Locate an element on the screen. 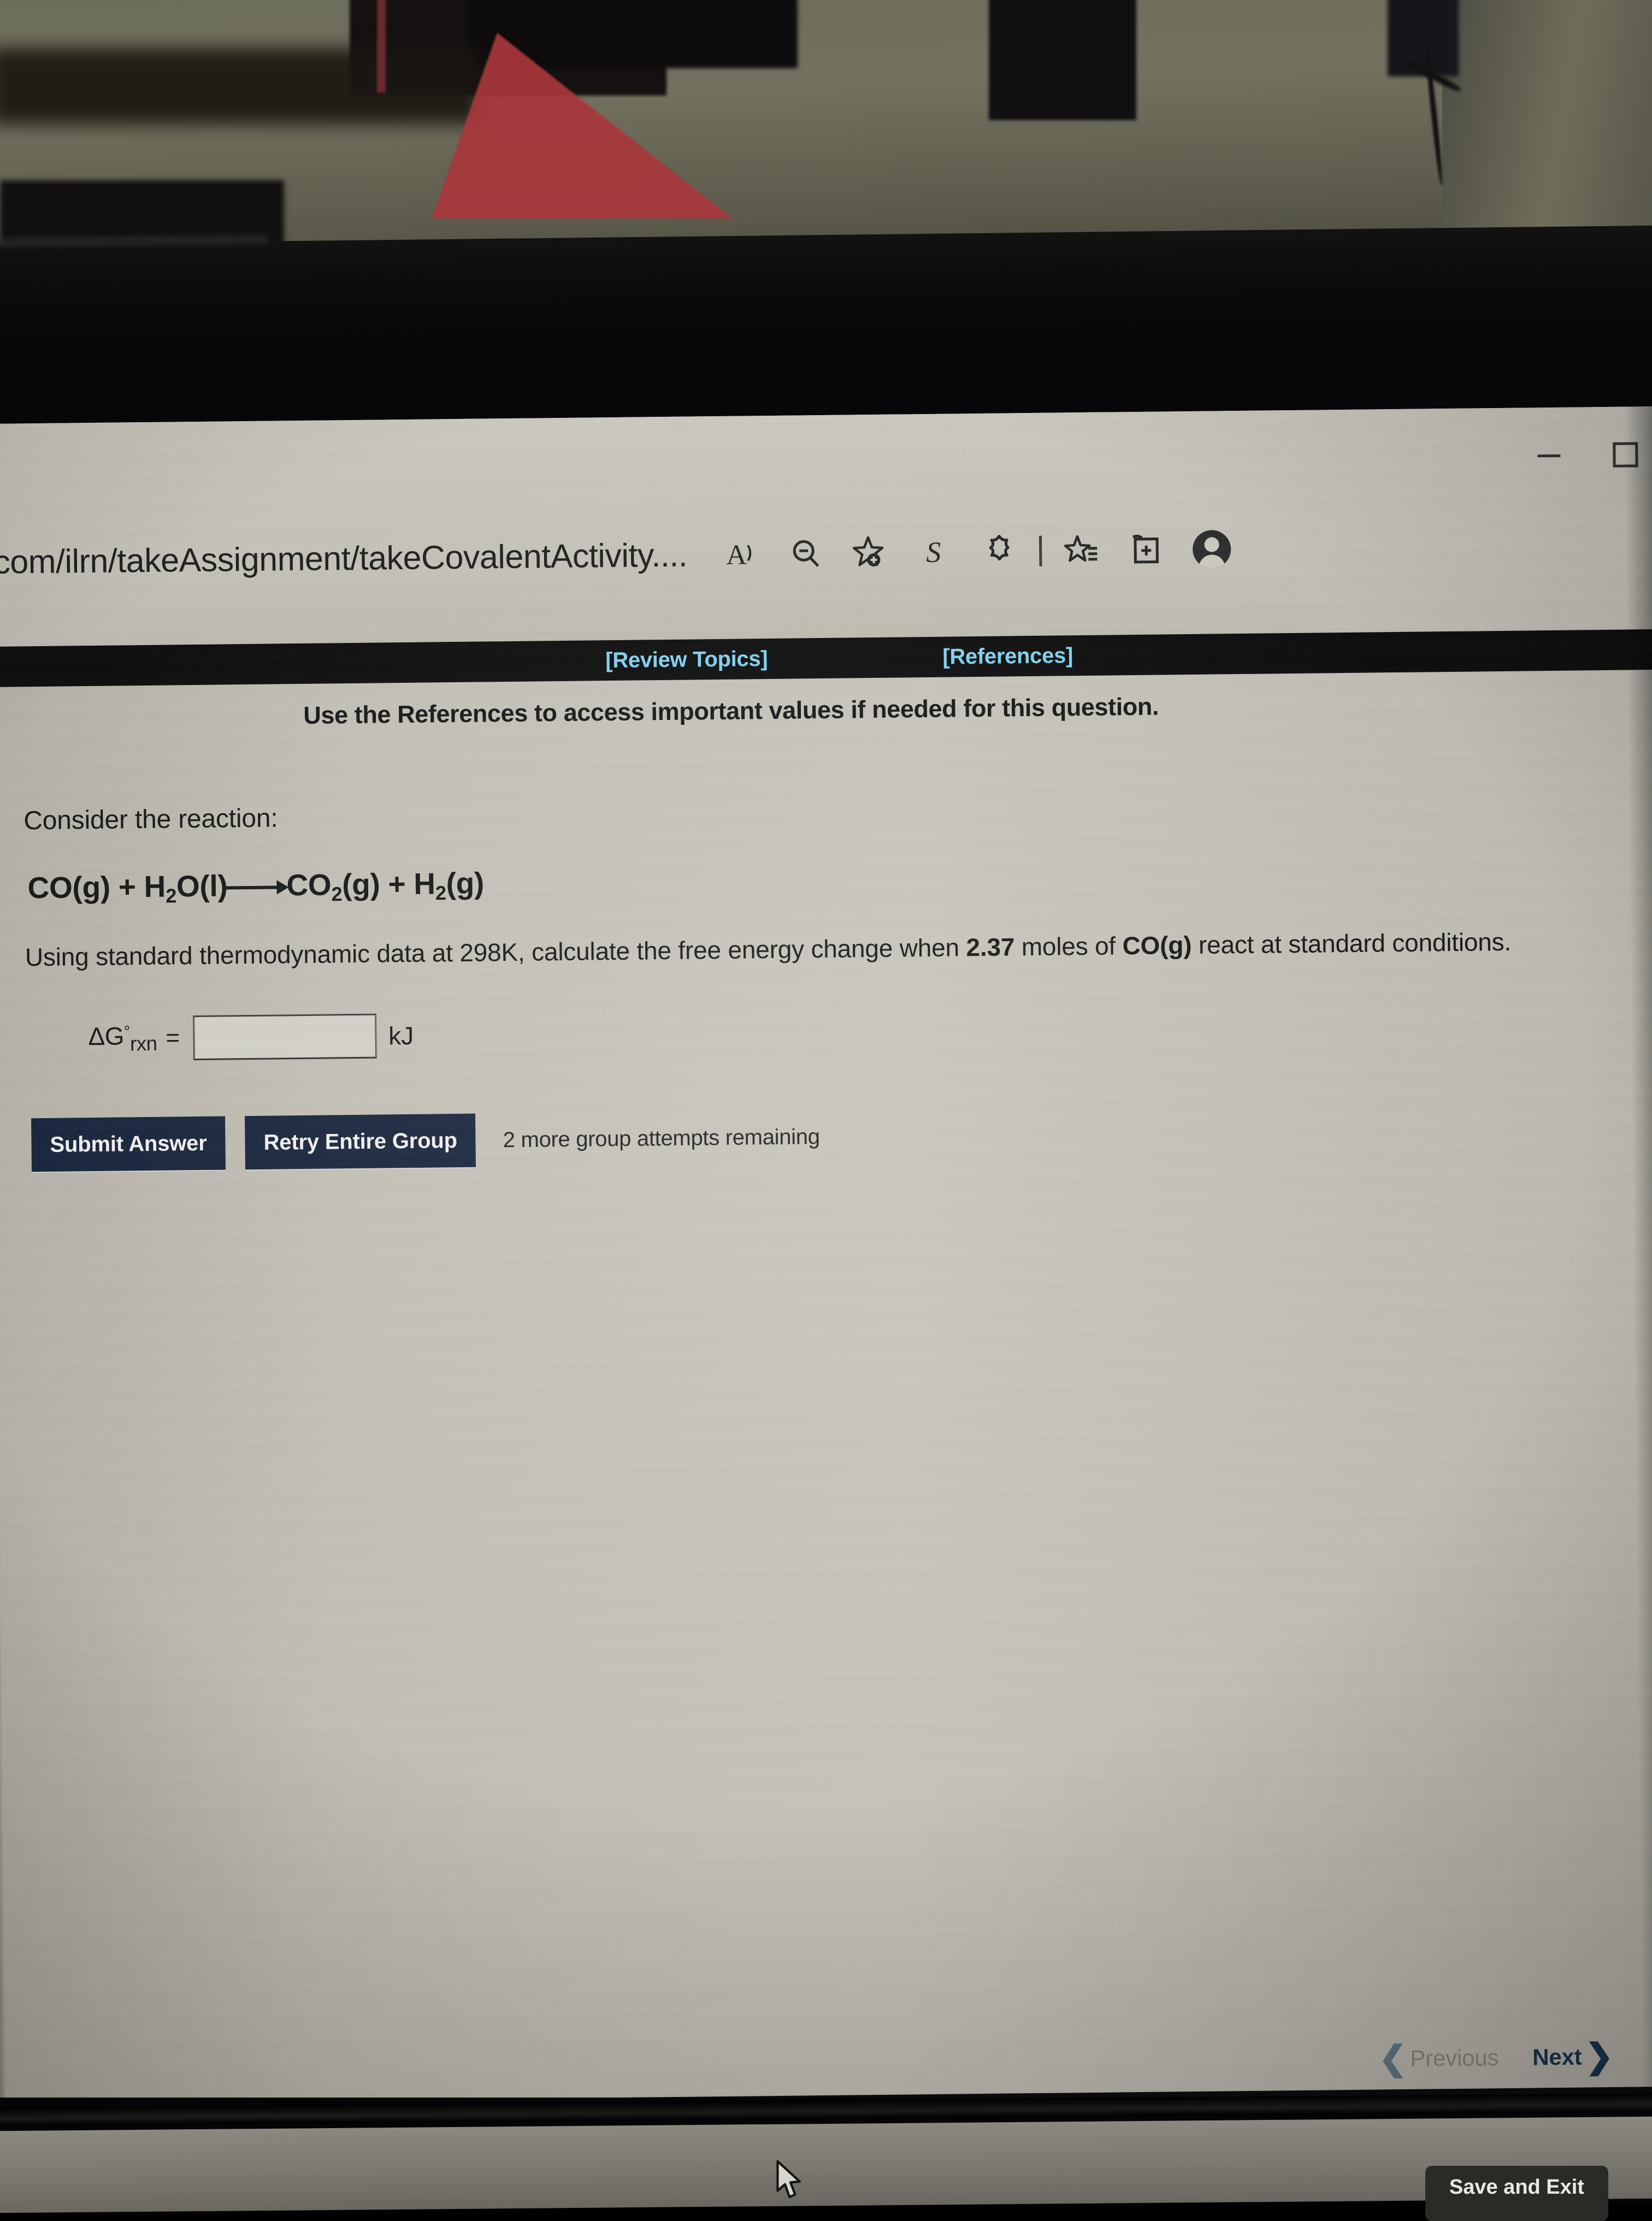  dark-furniture-d is located at coordinates (1423, 38).